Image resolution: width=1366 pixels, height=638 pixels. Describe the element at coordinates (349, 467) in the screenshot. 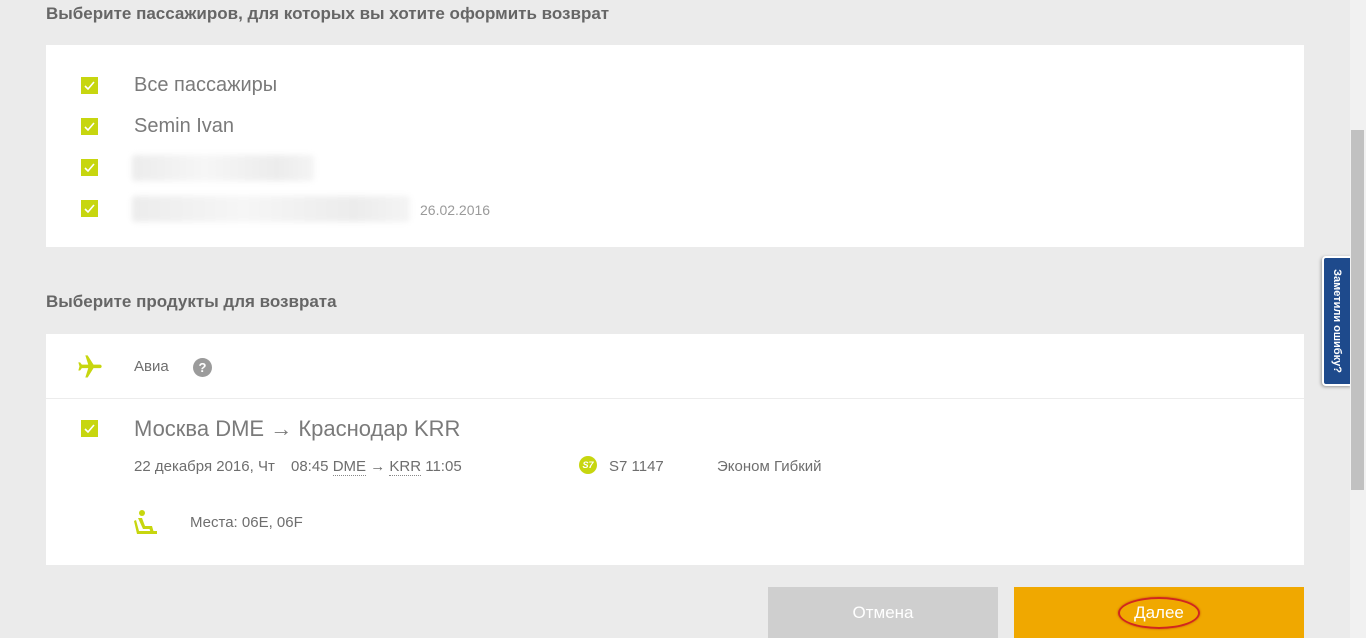

I see `departure-airport-code: DME` at that location.